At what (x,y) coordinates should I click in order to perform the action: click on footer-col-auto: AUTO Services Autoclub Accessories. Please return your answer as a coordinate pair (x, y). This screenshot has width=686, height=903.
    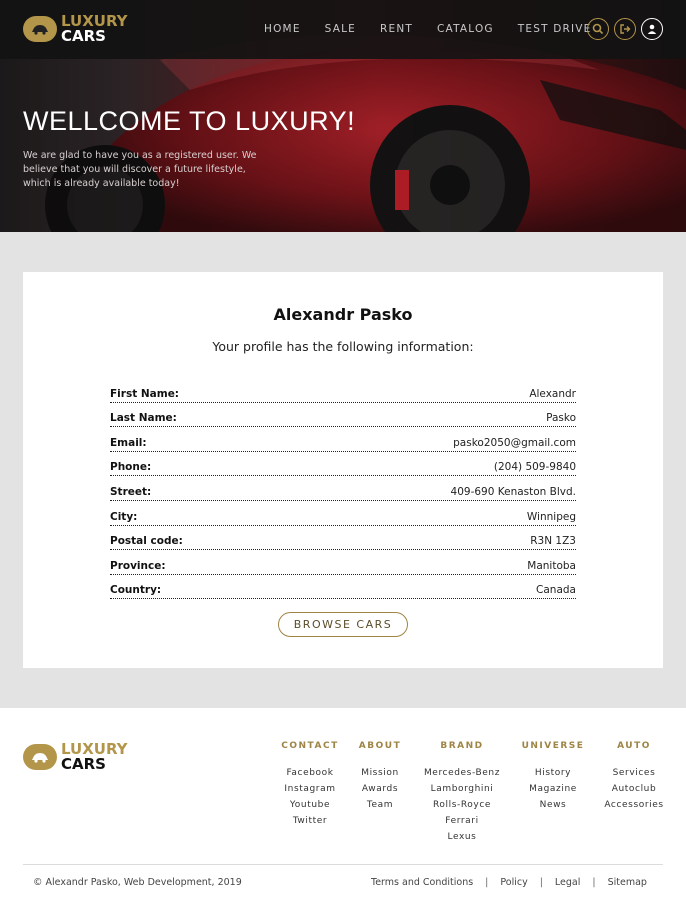
    Looking at the image, I should click on (634, 777).